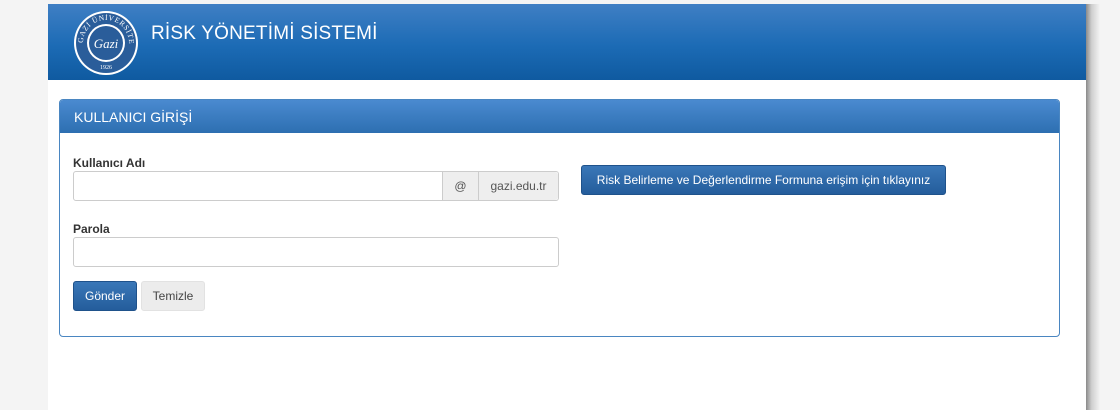 The image size is (1120, 410). I want to click on logo-script-text: Gazi, so click(106, 43).